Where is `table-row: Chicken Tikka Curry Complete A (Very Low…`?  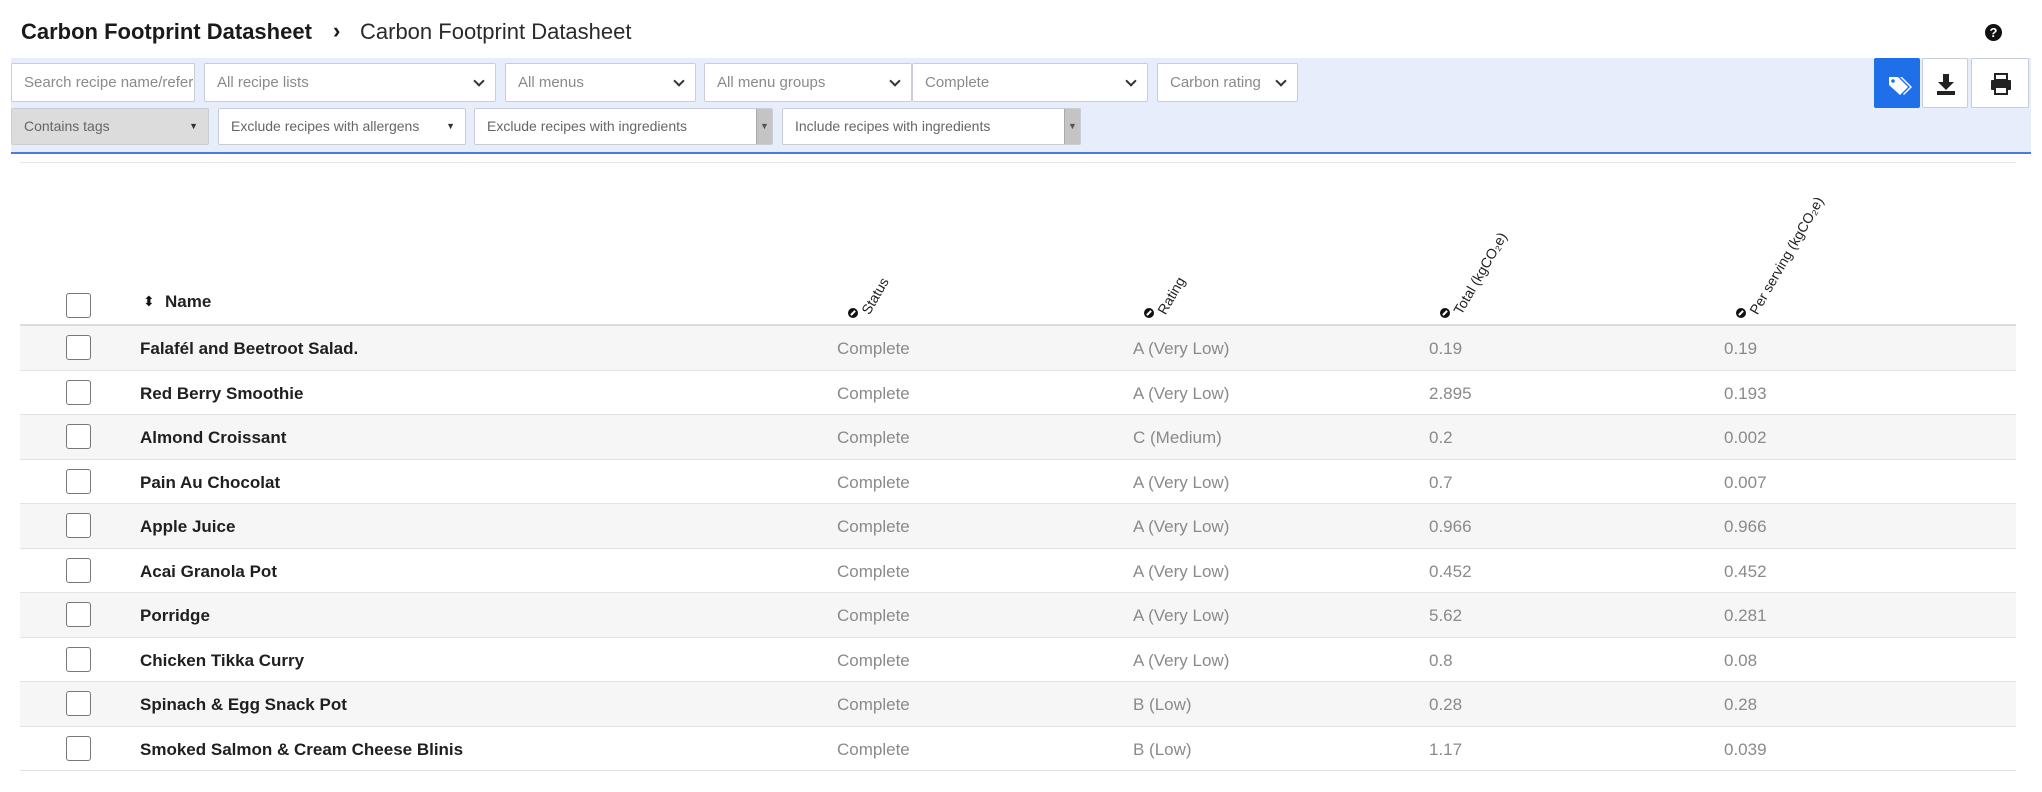 table-row: Chicken Tikka Curry Complete A (Very Low… is located at coordinates (1018, 660).